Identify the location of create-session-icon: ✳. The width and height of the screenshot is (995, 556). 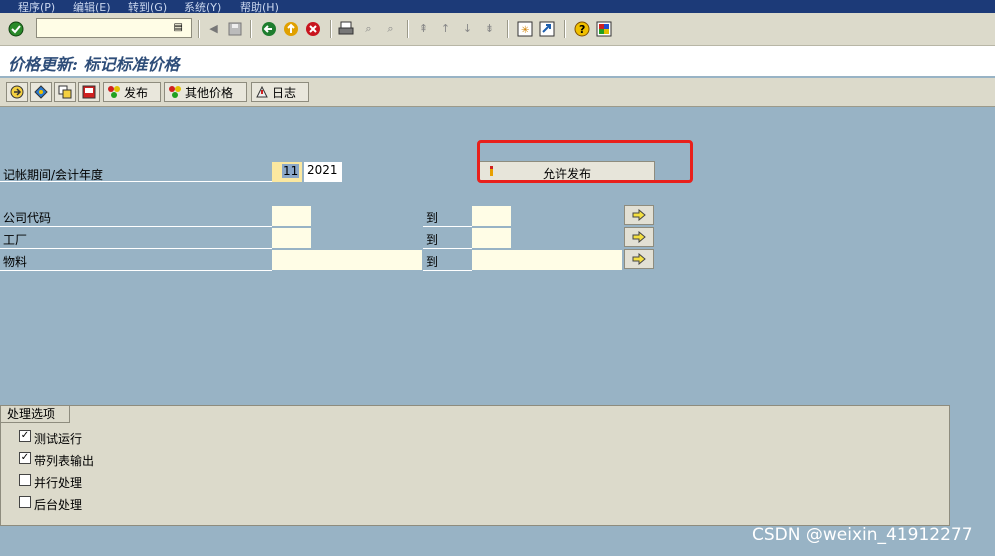
(524, 28).